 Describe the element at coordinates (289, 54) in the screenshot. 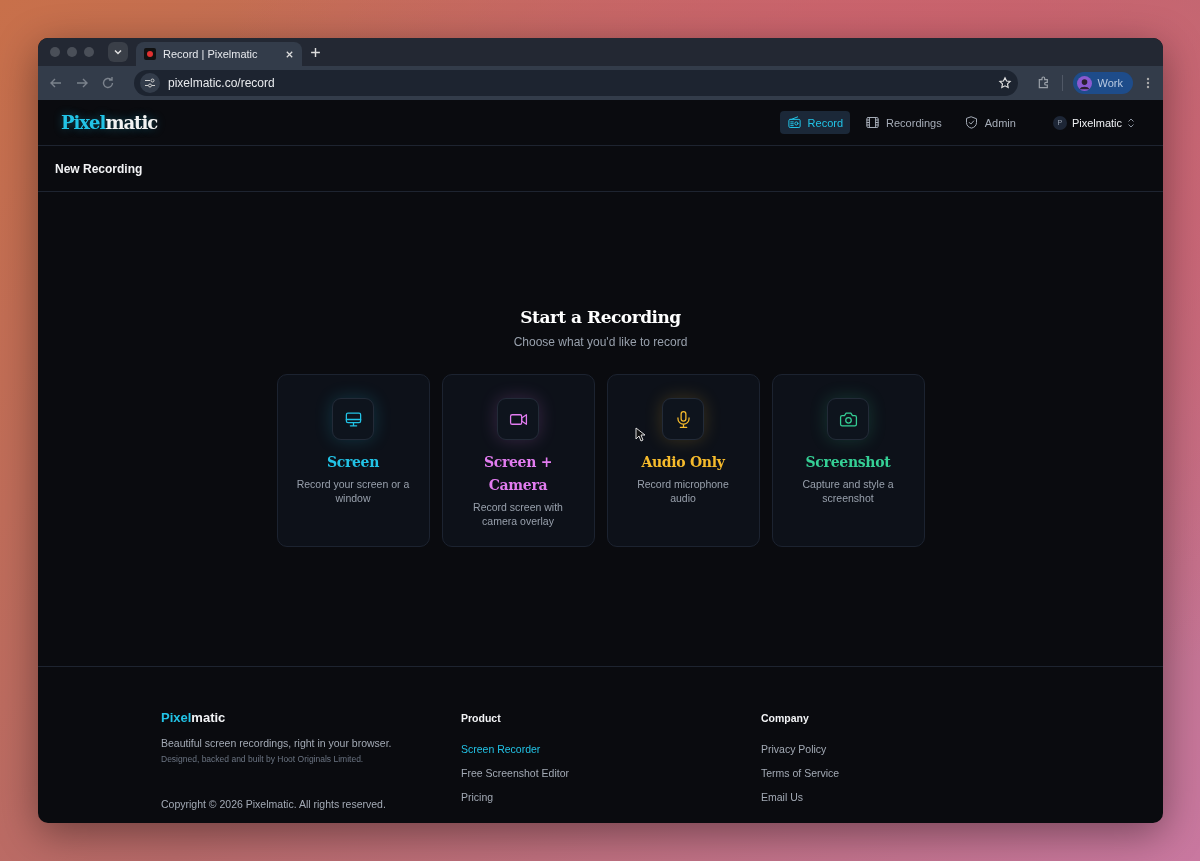

I see `close-tab-icon` at that location.